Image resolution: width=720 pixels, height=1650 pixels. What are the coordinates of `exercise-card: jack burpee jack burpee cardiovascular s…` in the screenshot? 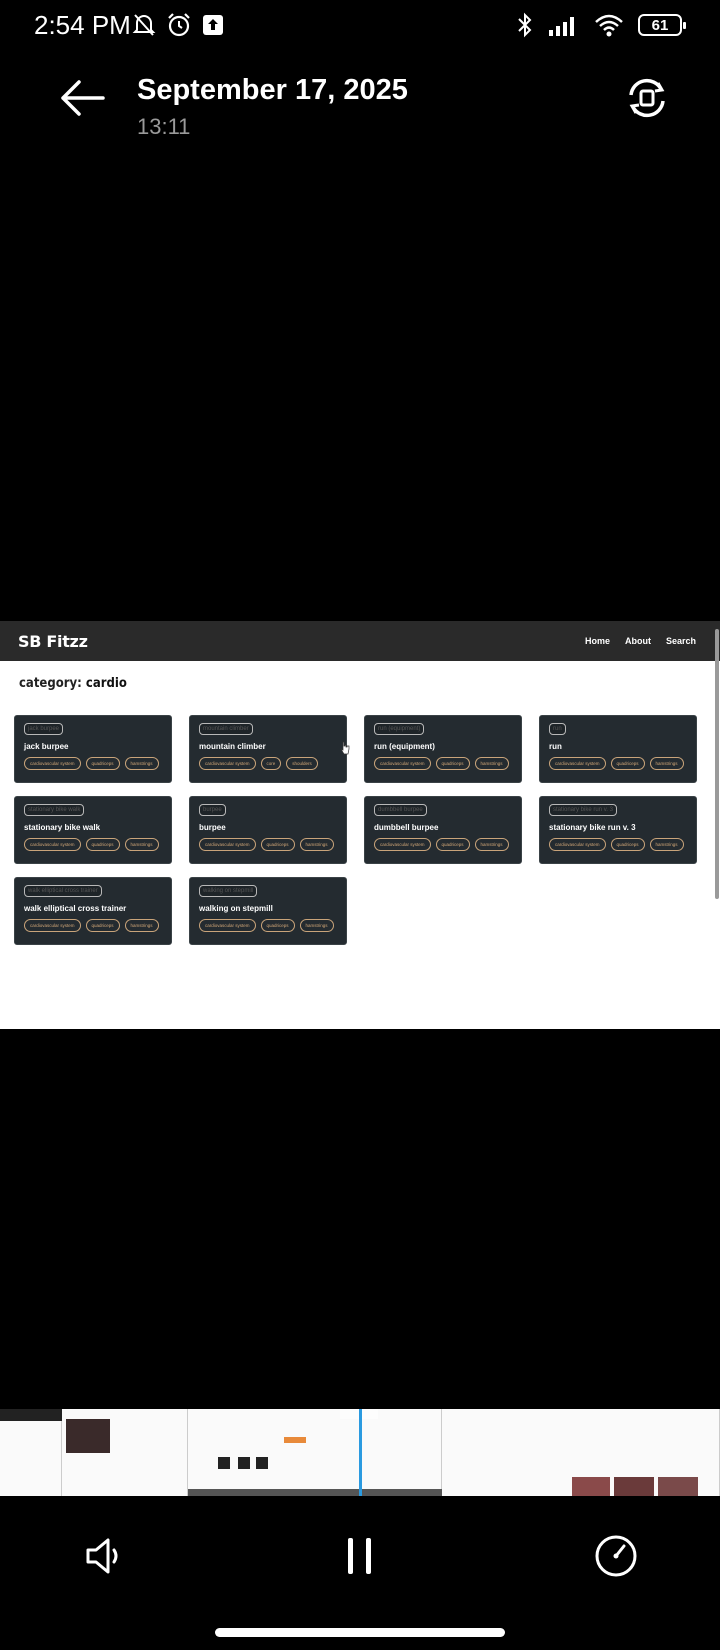 It's located at (93, 749).